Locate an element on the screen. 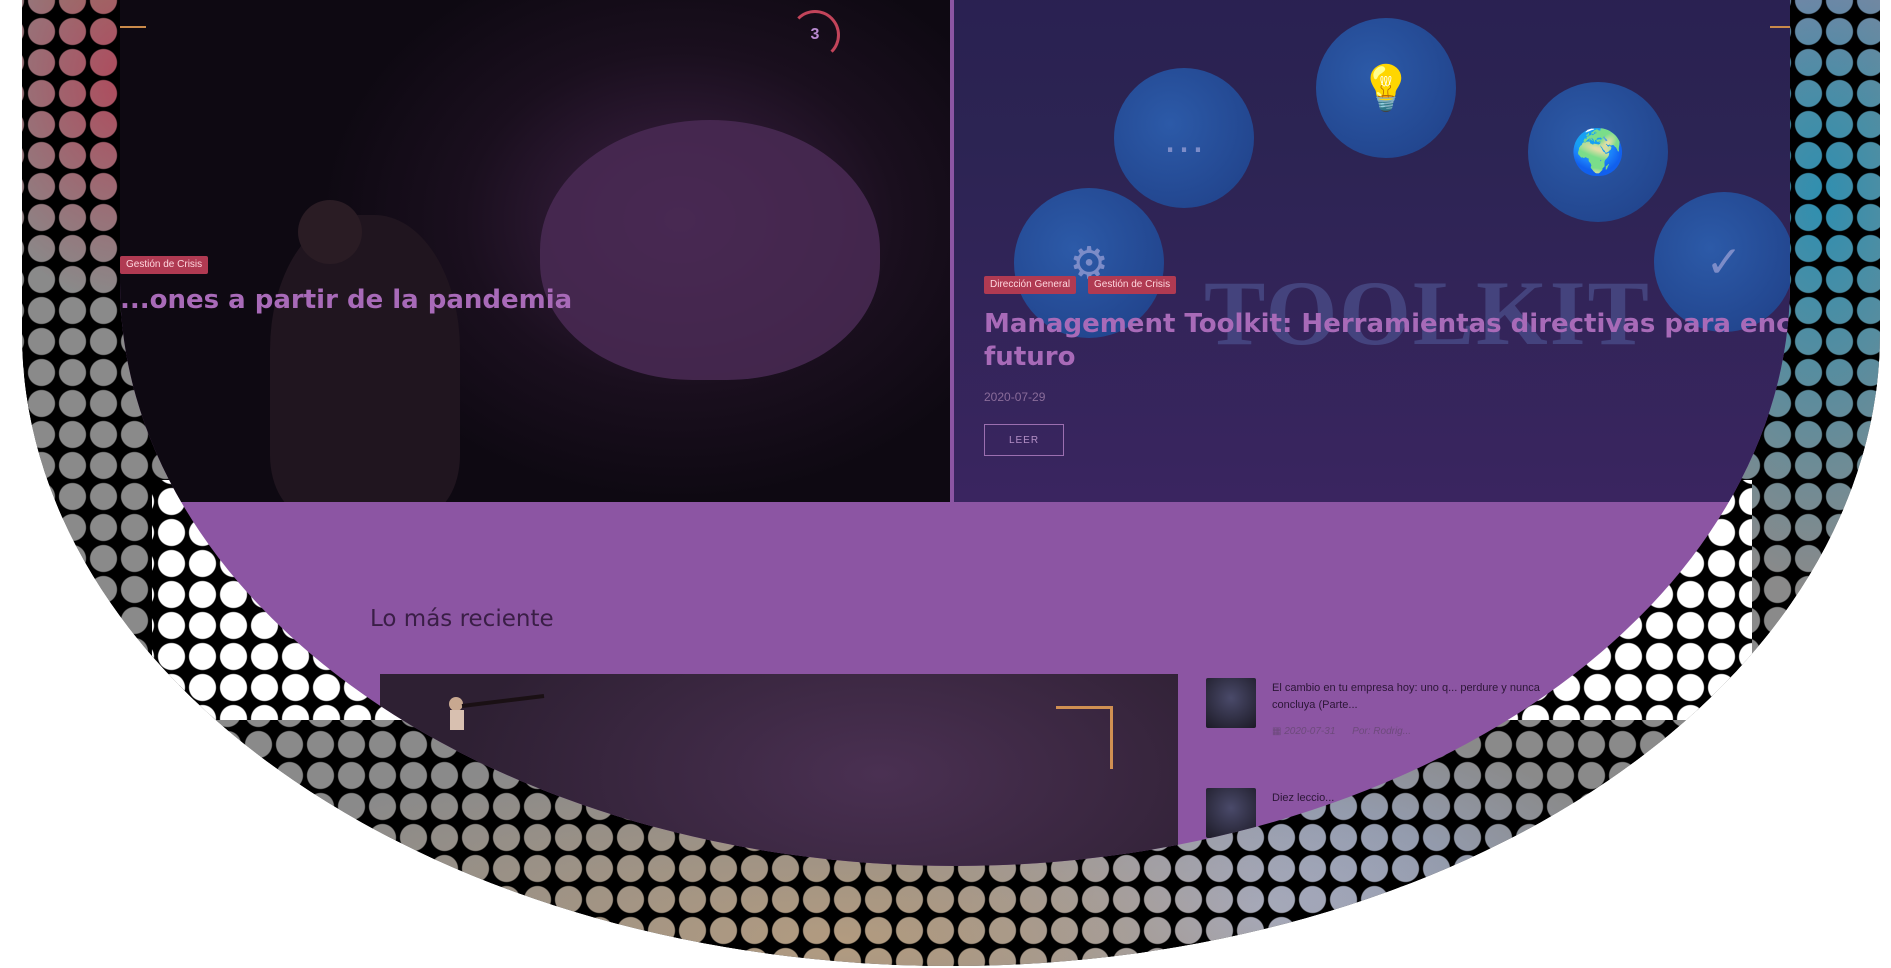 Image resolution: width=1891 pixels, height=968 pixels. slide-counter-number: 3 is located at coordinates (815, 34).